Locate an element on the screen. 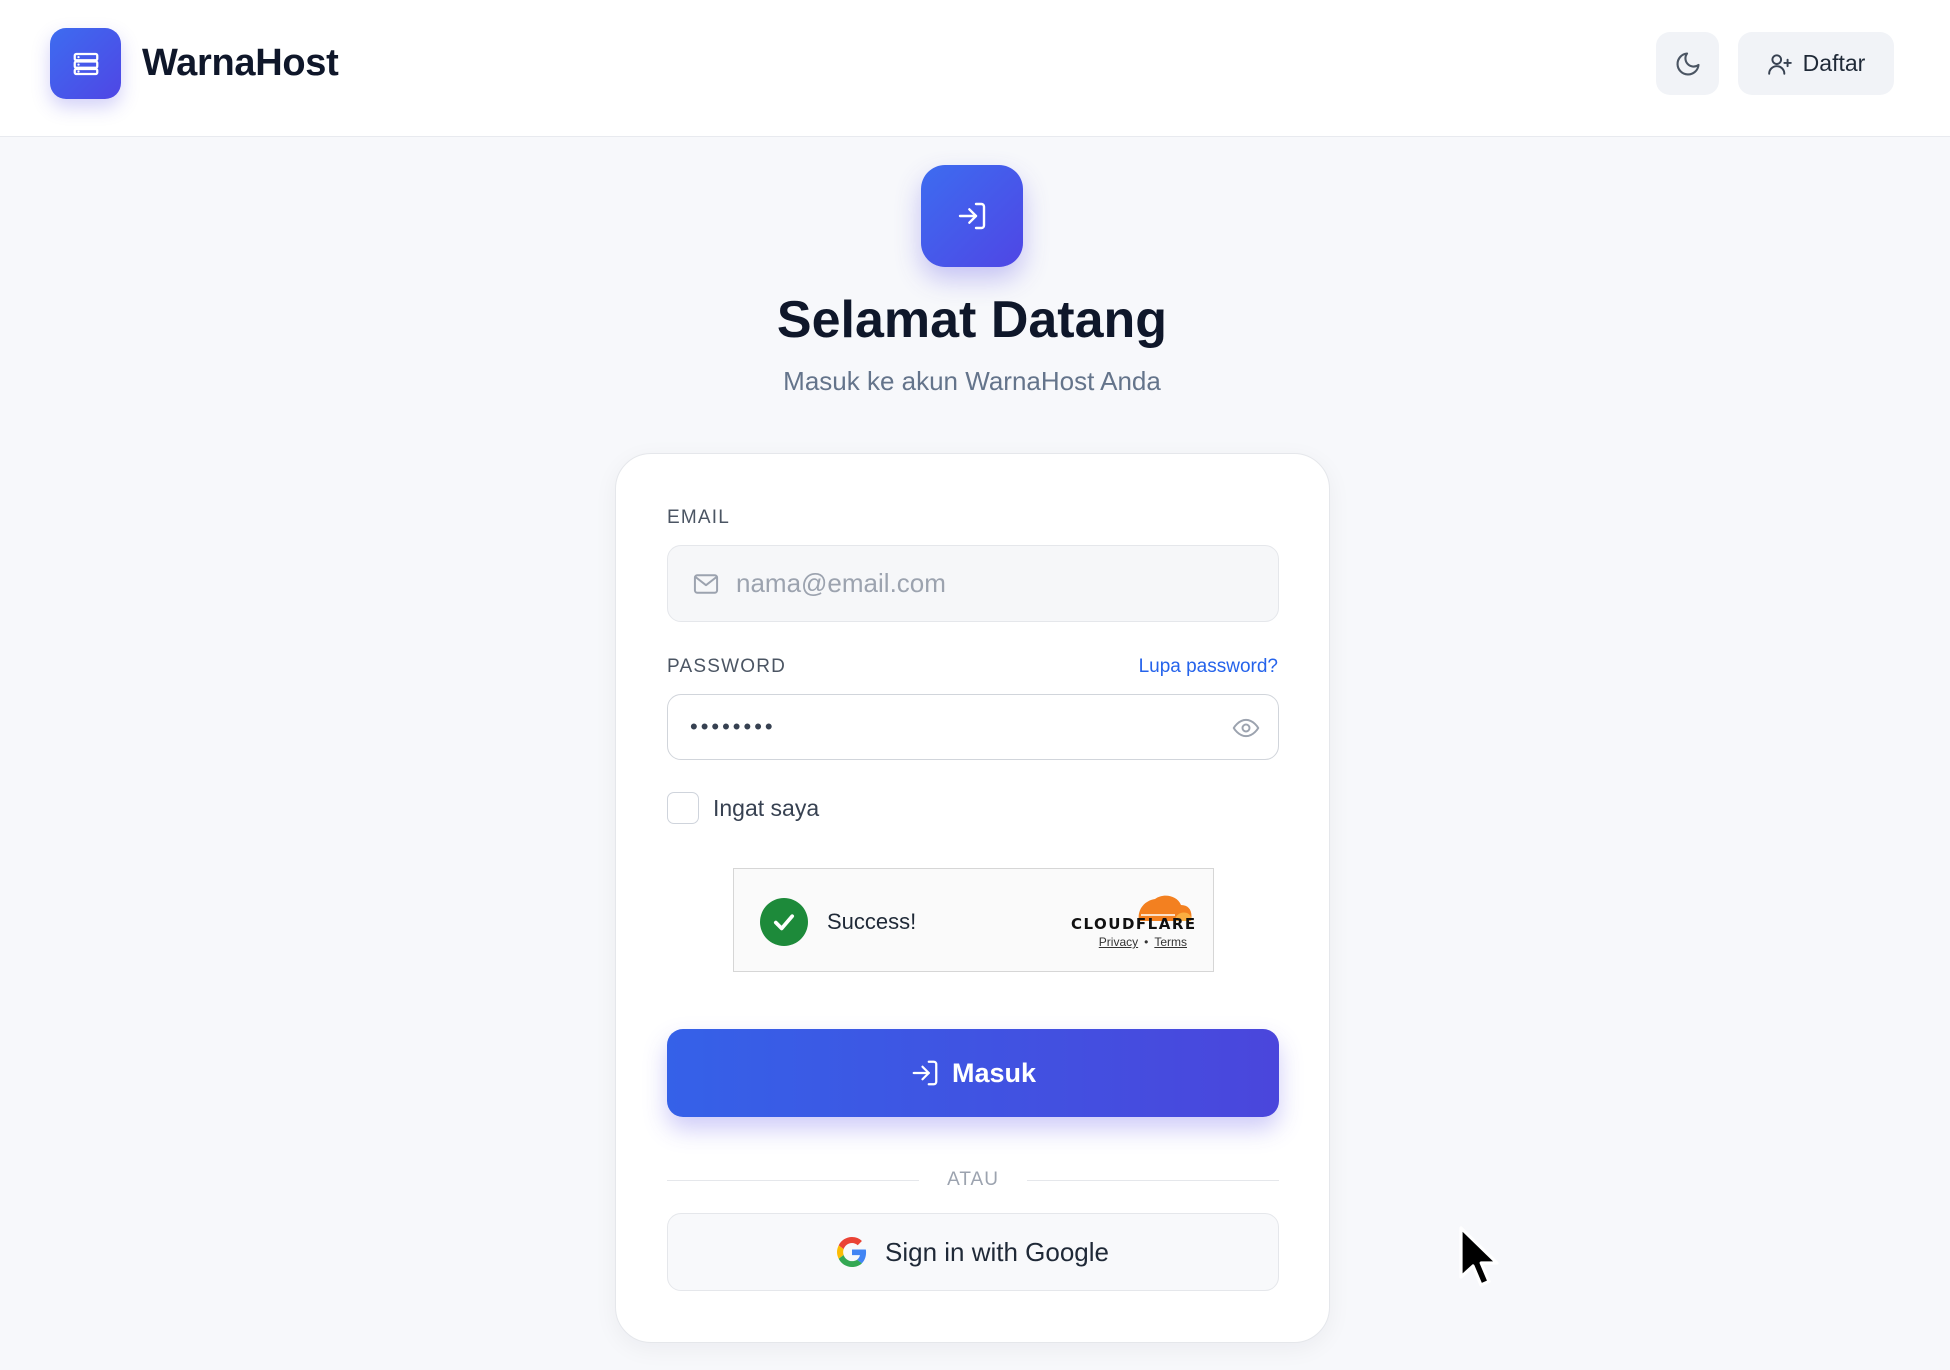 The image size is (1950, 1370). captcha-status: Success! is located at coordinates (872, 921).